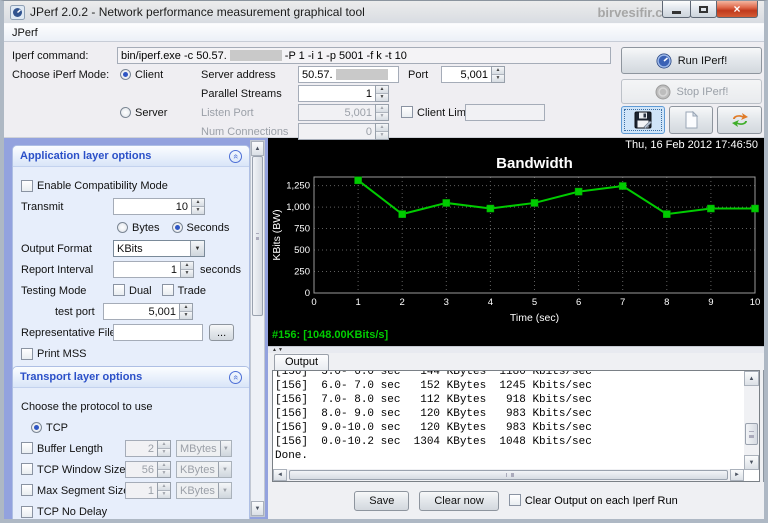  What do you see at coordinates (131, 427) in the screenshot?
I see `tcp-radio: TCP` at bounding box center [131, 427].